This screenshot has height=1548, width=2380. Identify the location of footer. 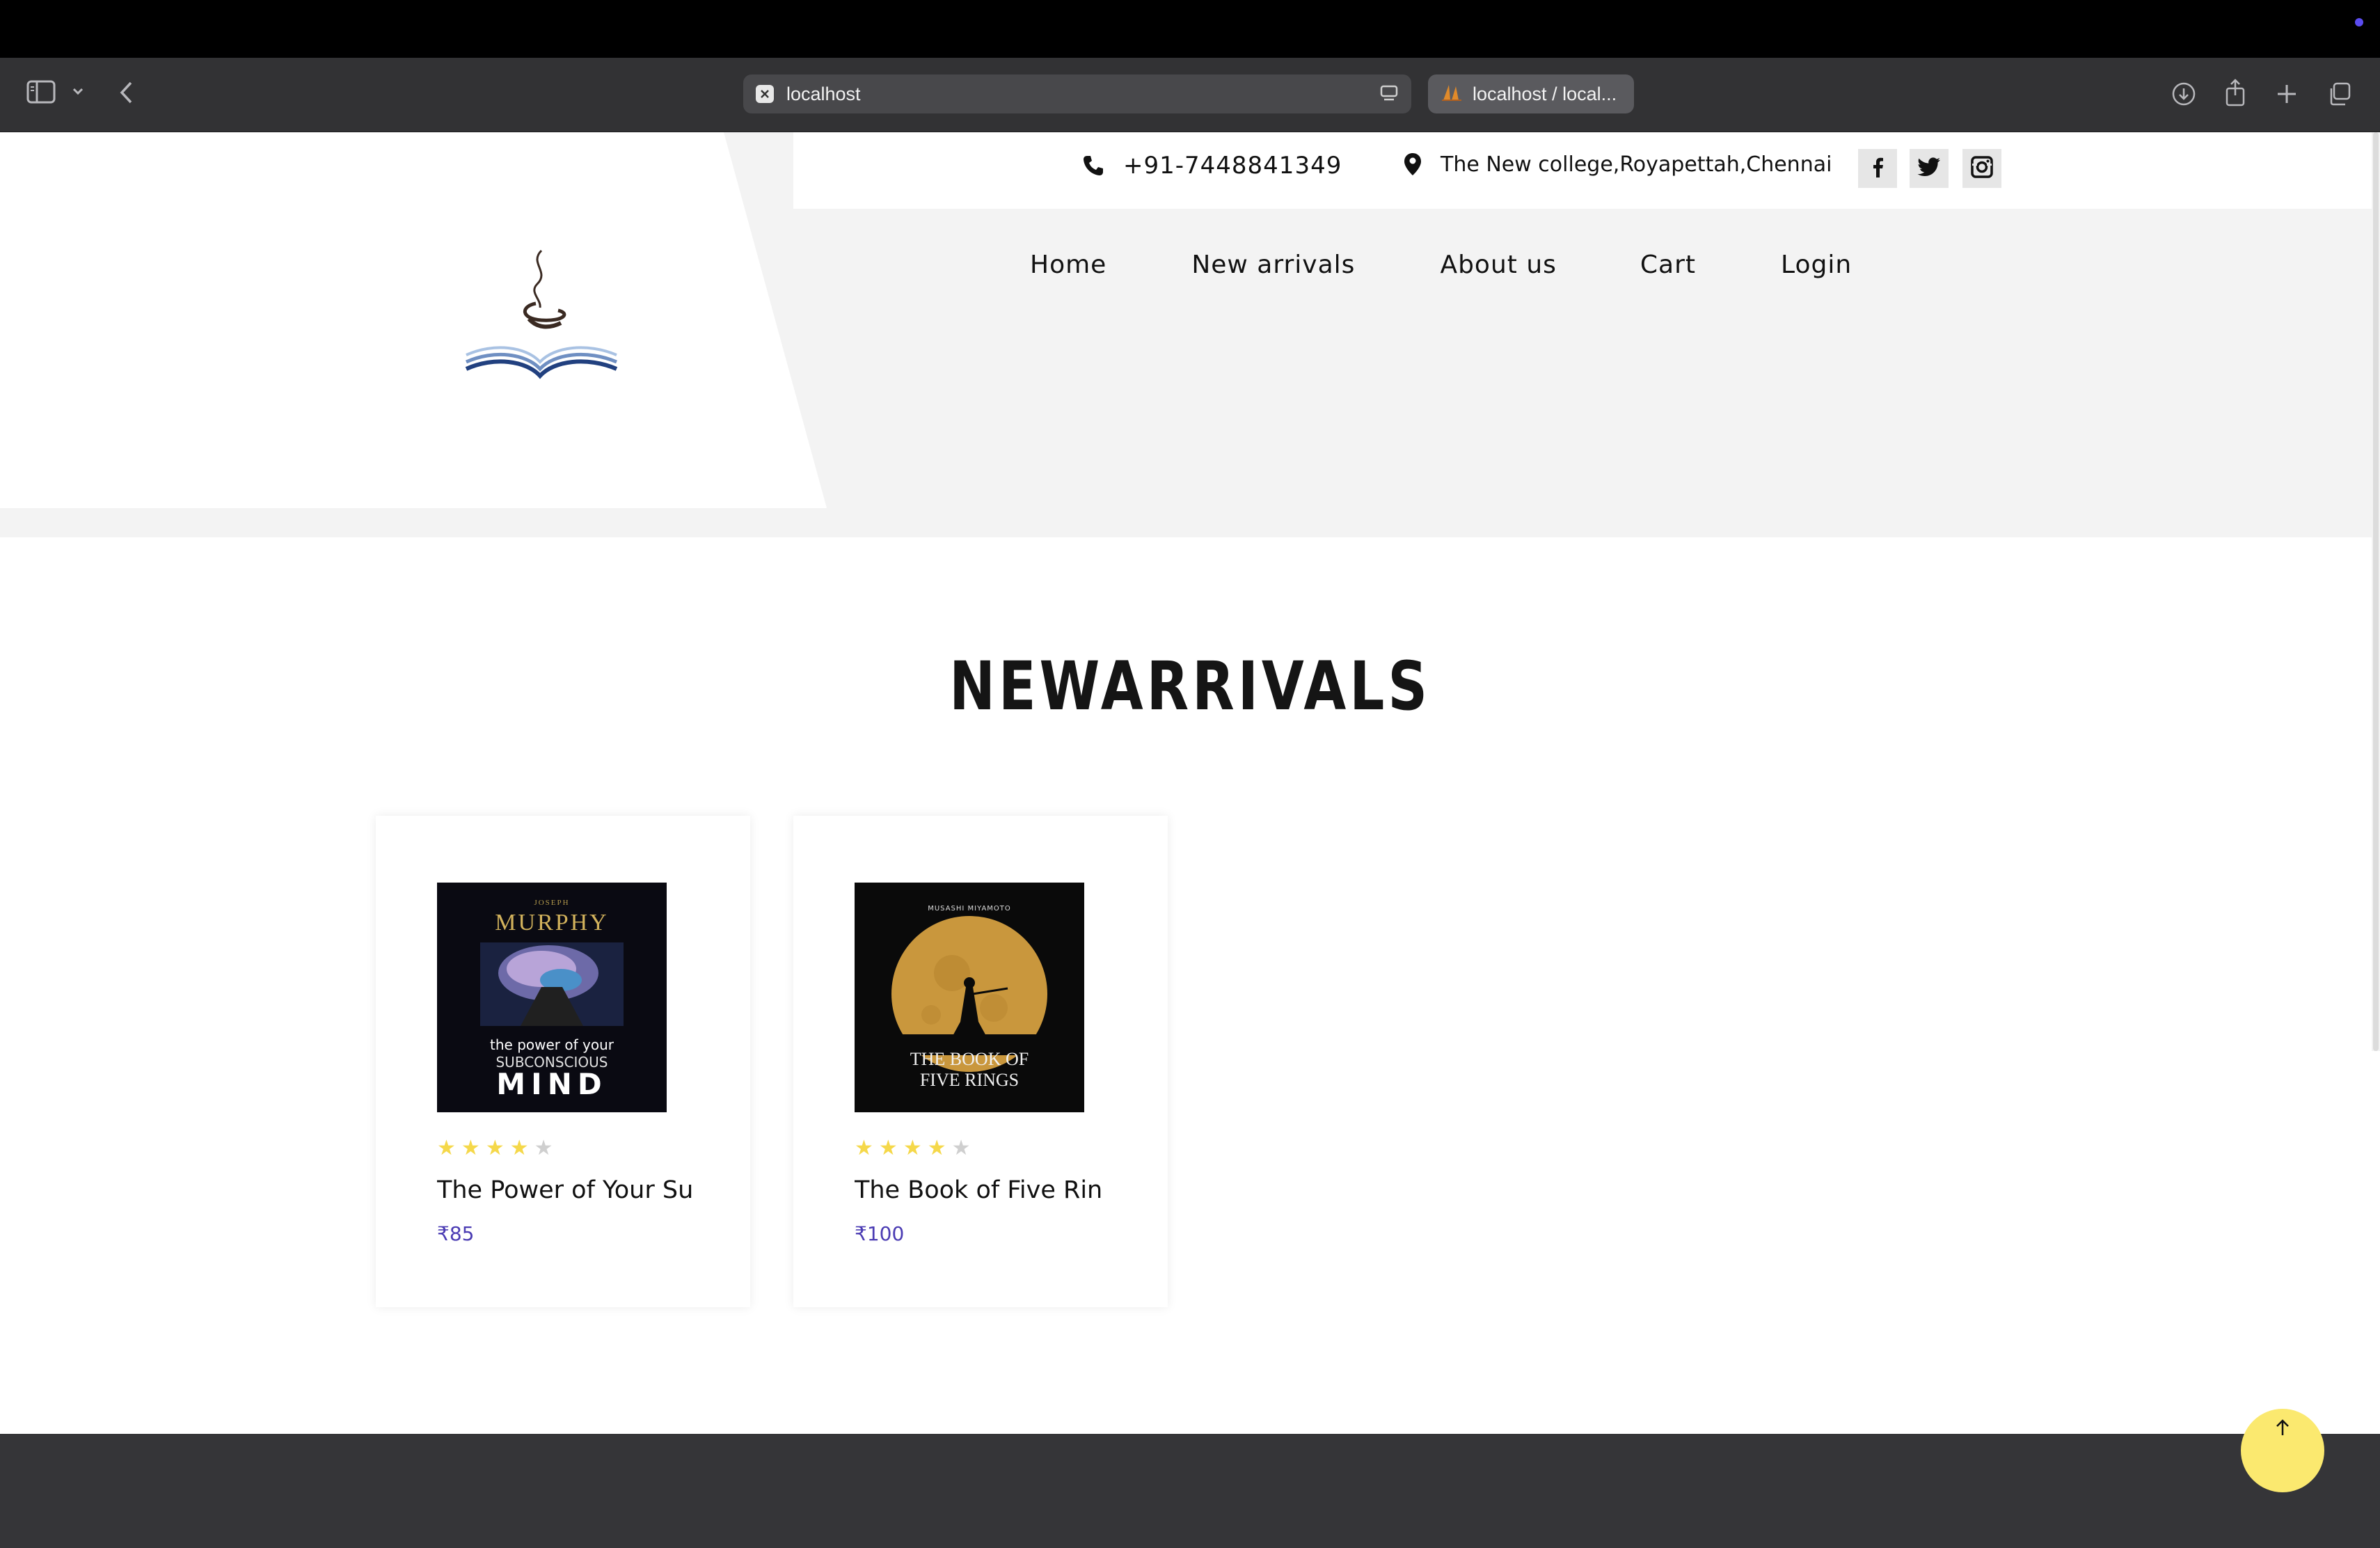
(1190, 1491).